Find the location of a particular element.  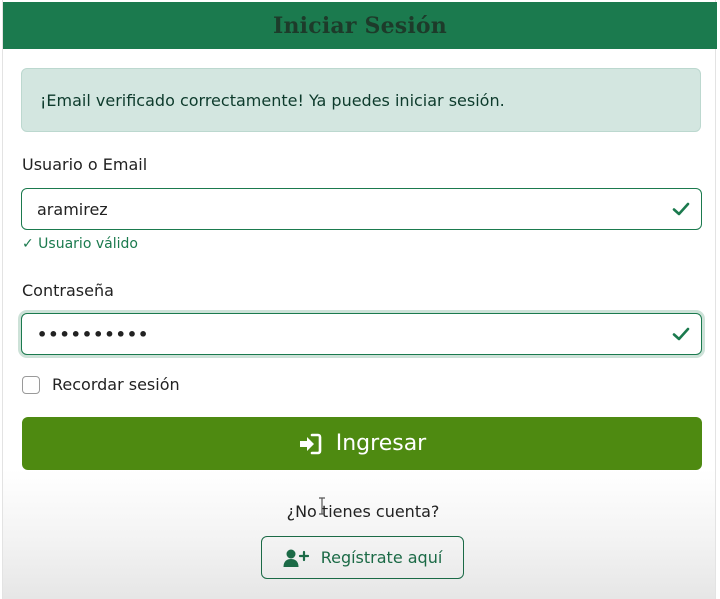

register-button: Regístrate aquí is located at coordinates (362, 557).